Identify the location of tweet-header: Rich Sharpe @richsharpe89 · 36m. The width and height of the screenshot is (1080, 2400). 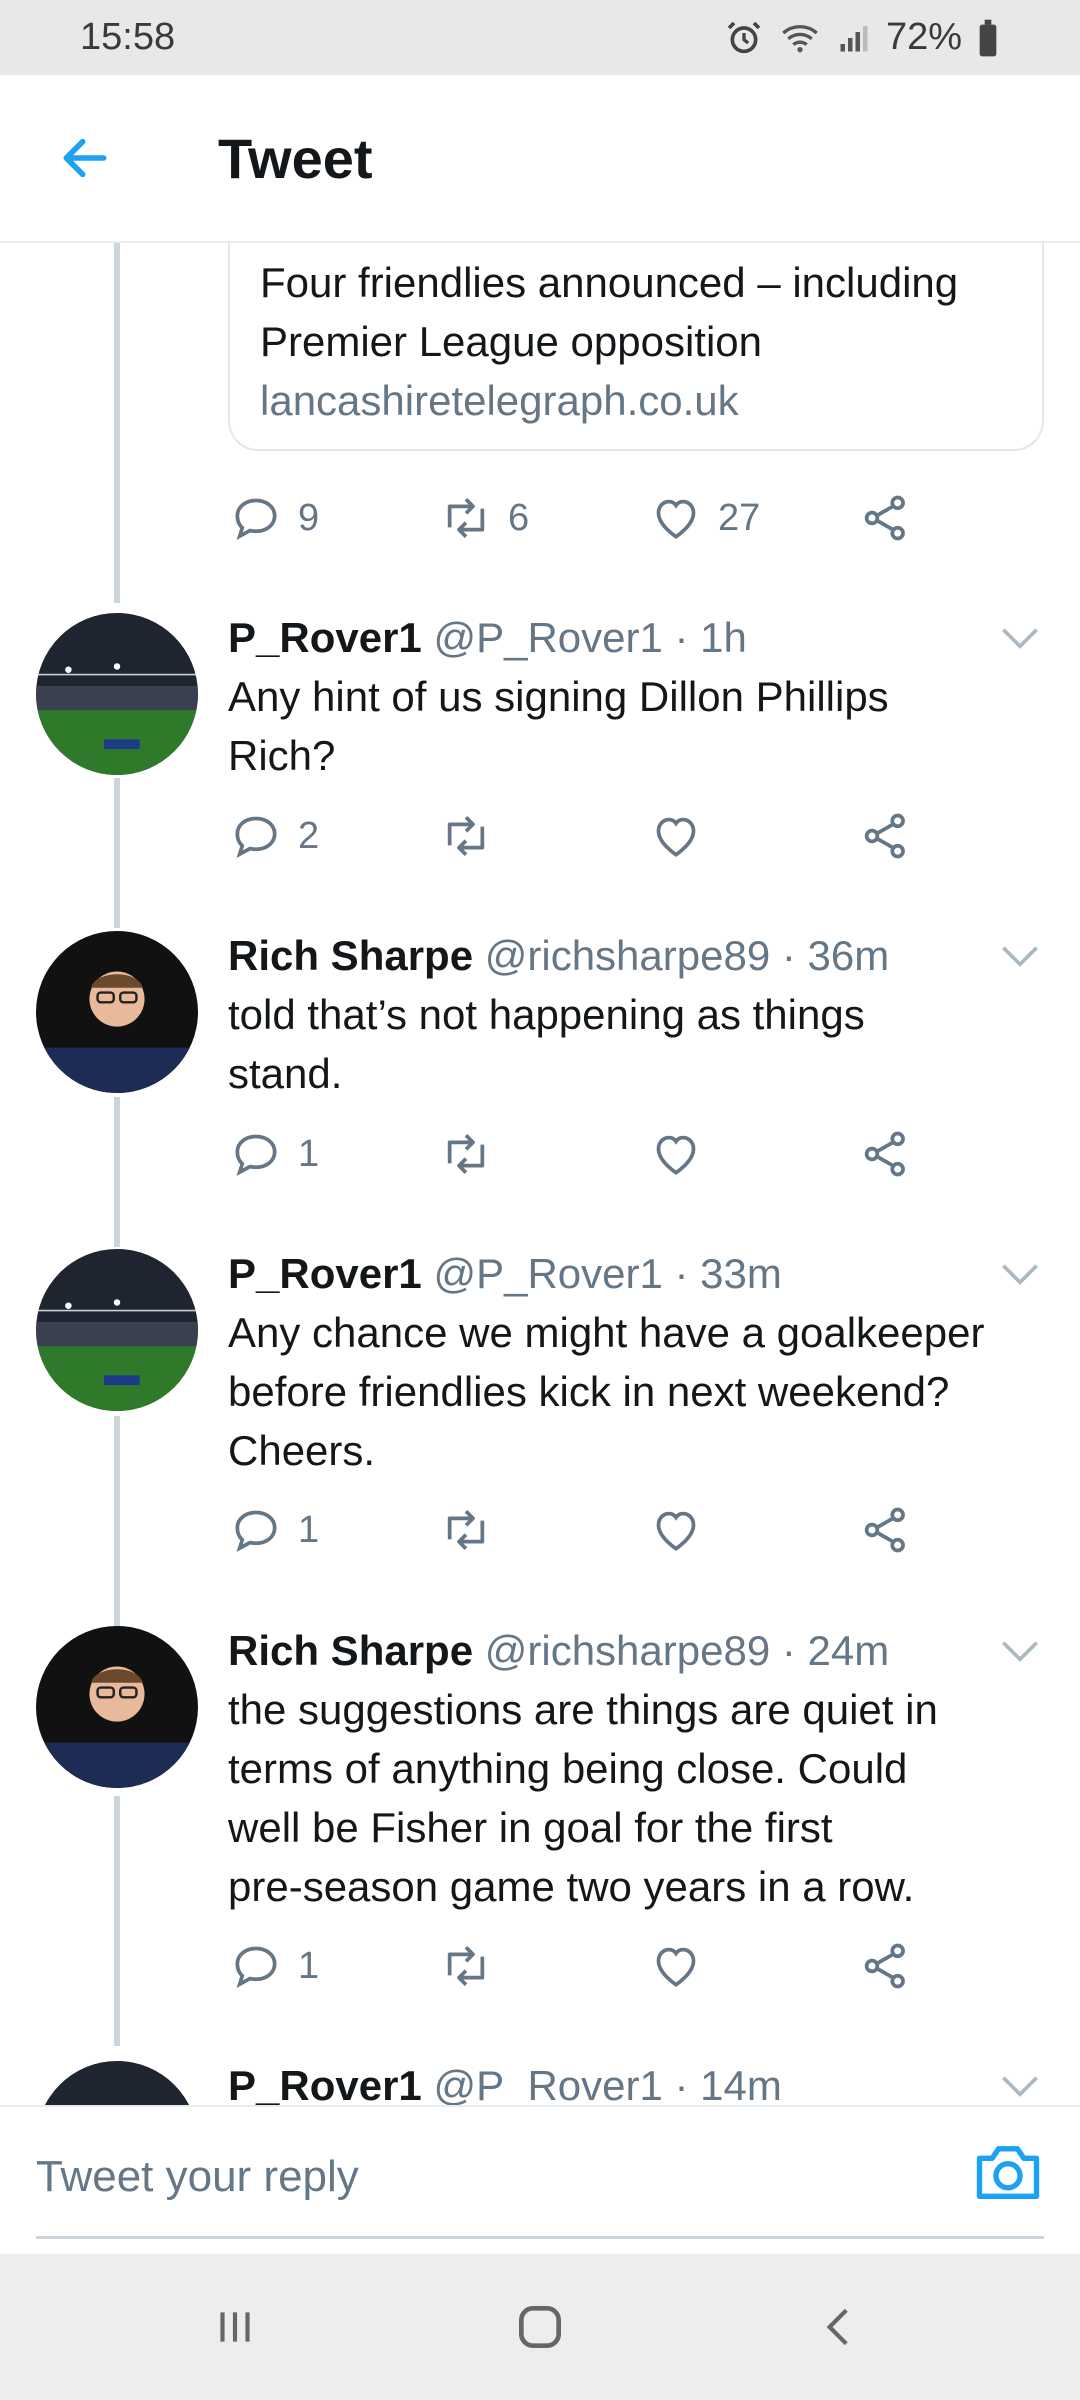
(558, 956).